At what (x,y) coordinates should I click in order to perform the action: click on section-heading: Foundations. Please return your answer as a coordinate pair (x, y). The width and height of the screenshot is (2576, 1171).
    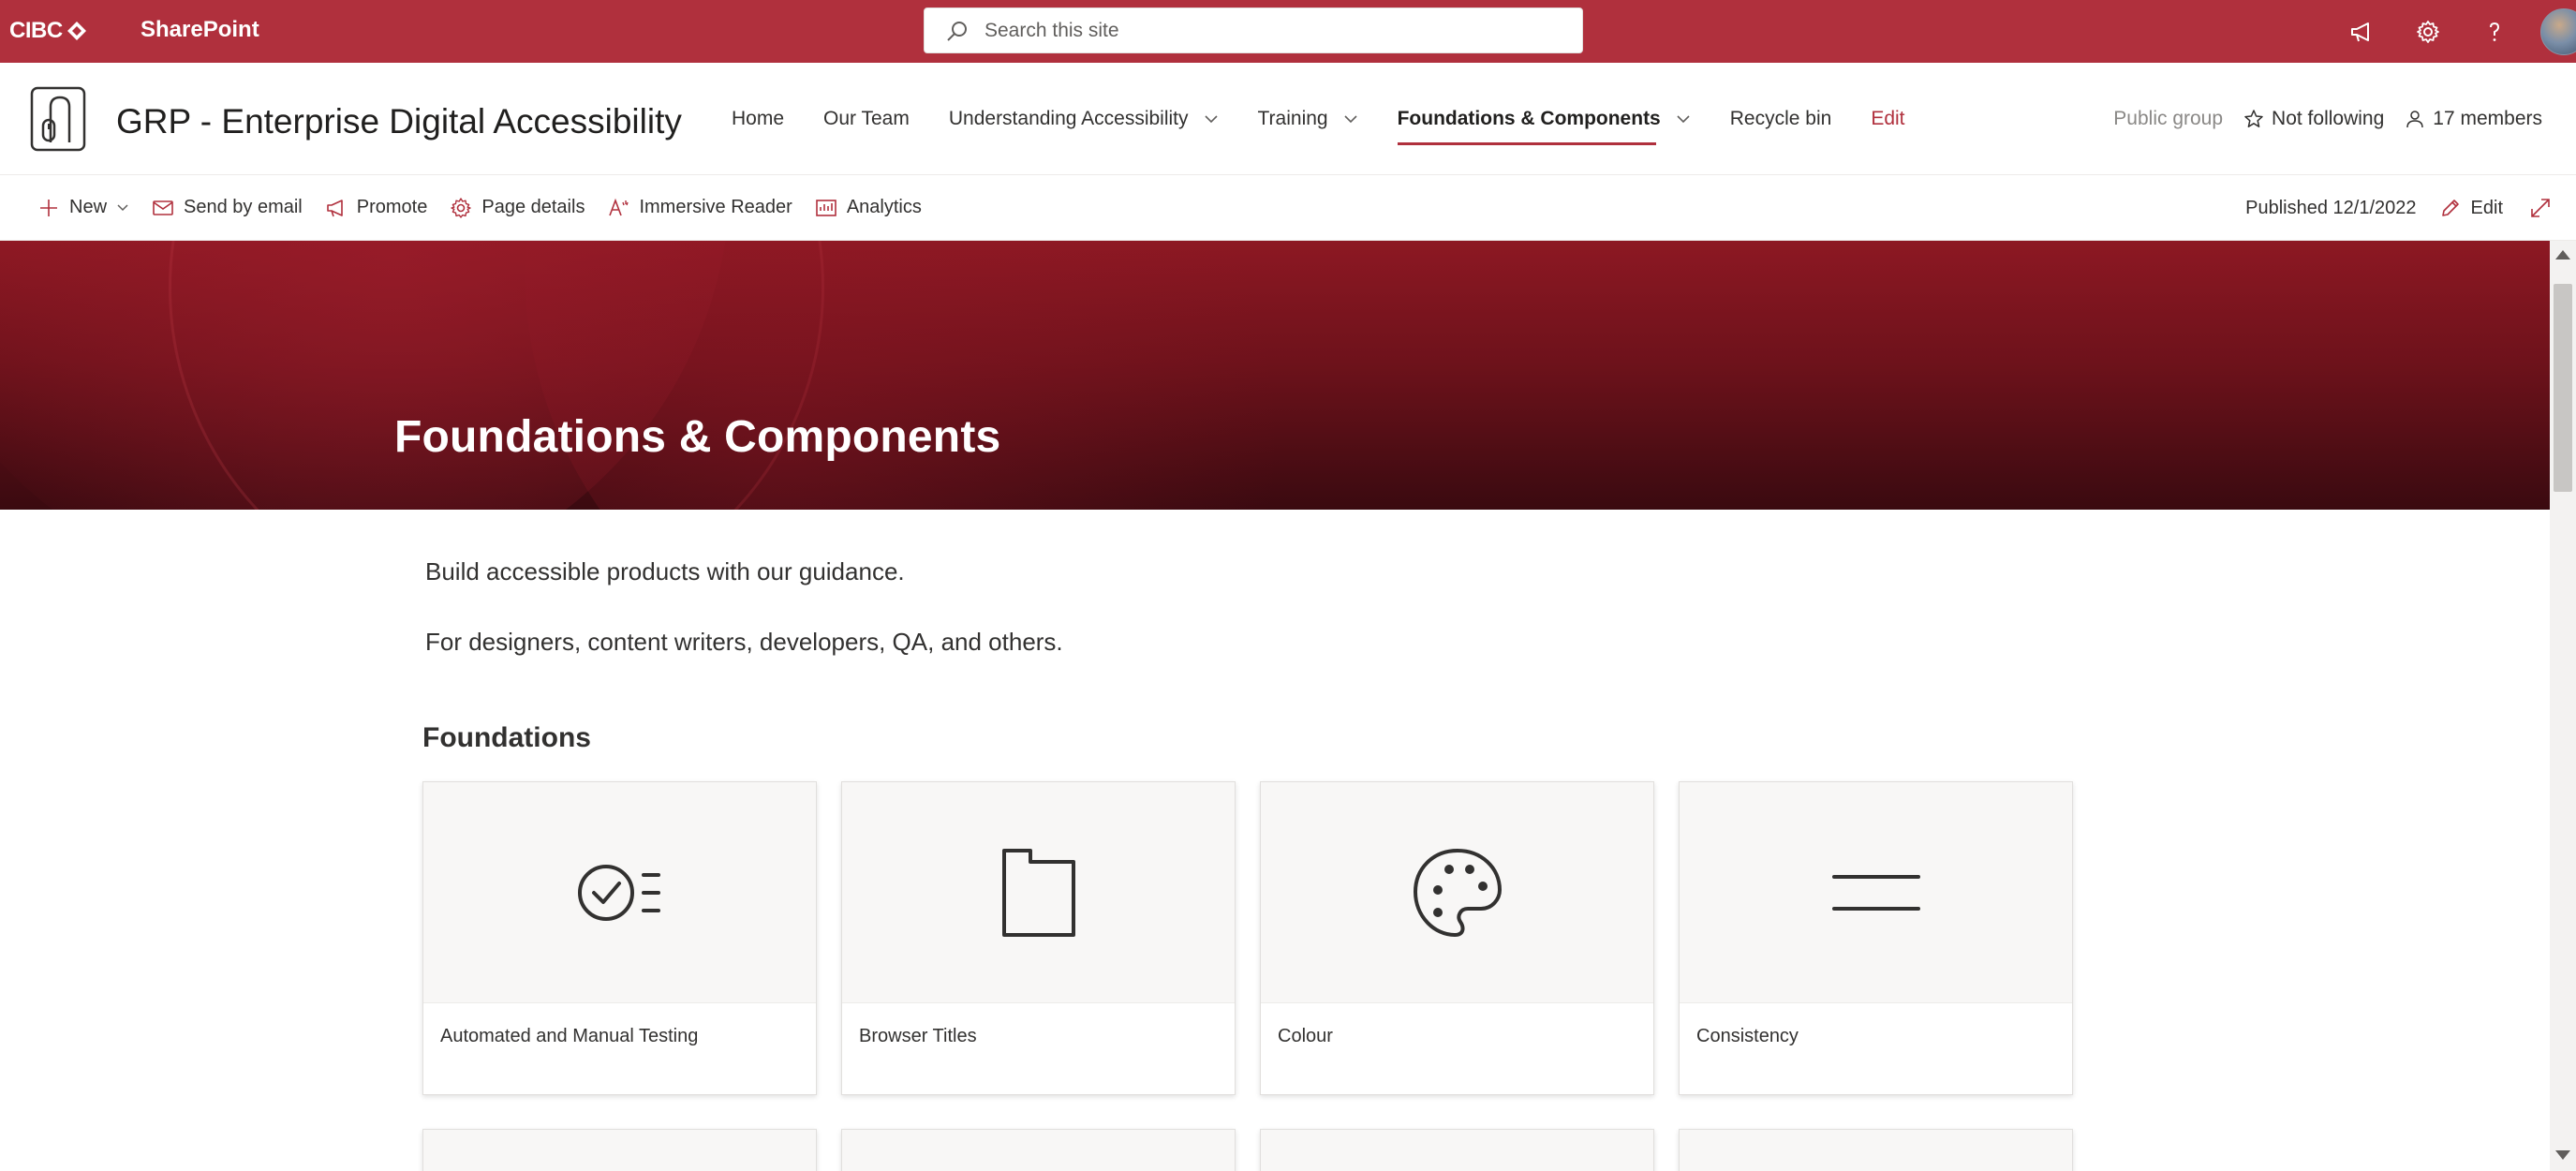
    Looking at the image, I should click on (507, 737).